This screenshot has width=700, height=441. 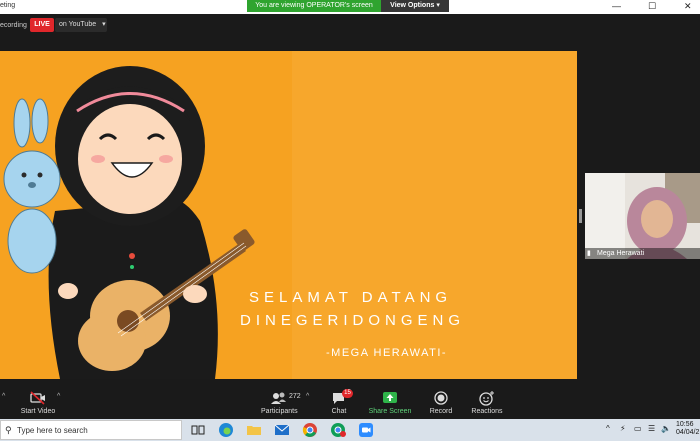 I want to click on record-label: Record, so click(x=441, y=411).